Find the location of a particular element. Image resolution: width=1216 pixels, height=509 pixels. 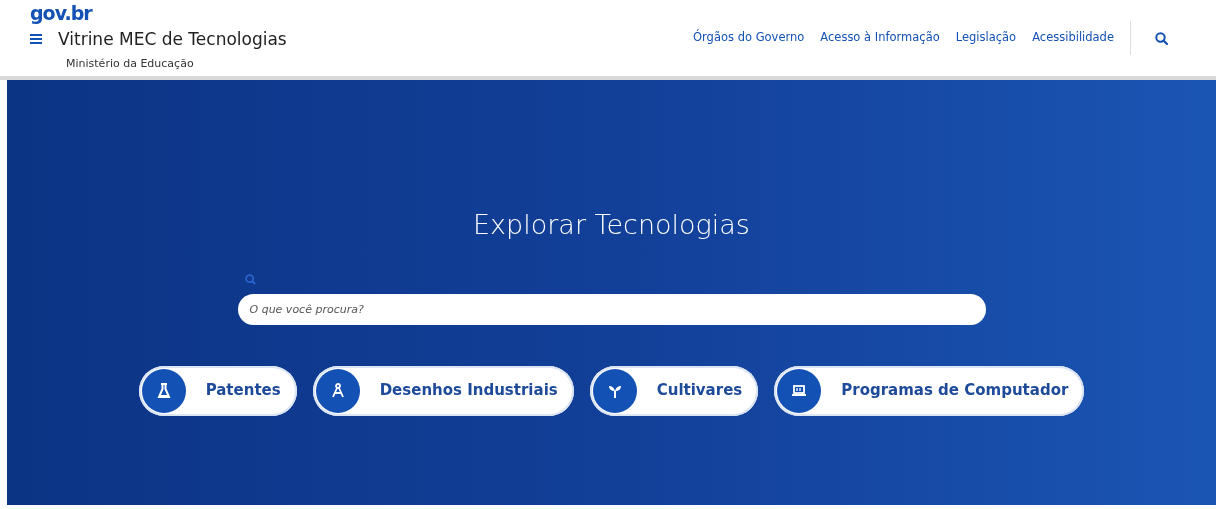

site-title: Vitrine MEC de Tecnologias is located at coordinates (172, 39).